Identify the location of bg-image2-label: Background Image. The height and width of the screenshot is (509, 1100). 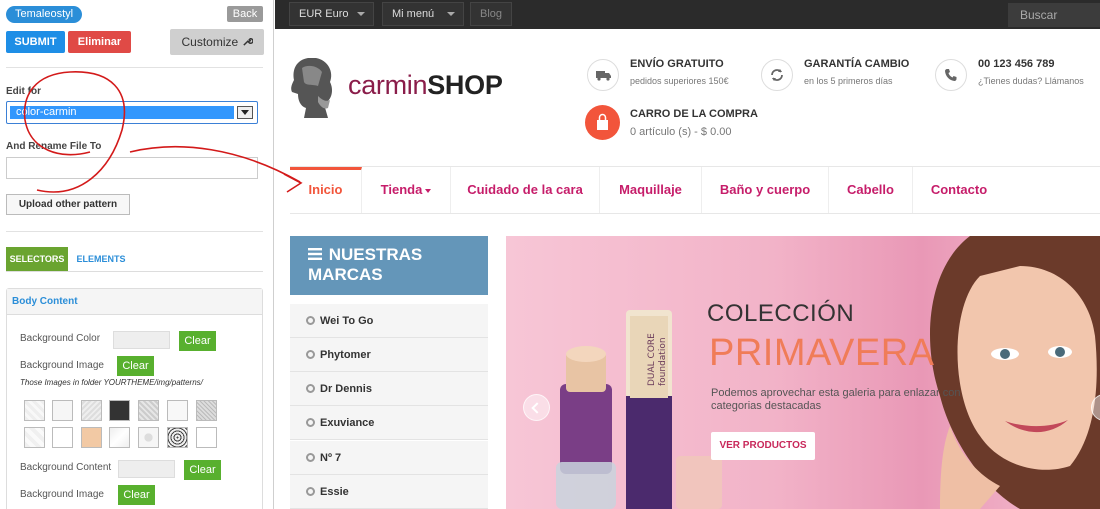
(62, 494).